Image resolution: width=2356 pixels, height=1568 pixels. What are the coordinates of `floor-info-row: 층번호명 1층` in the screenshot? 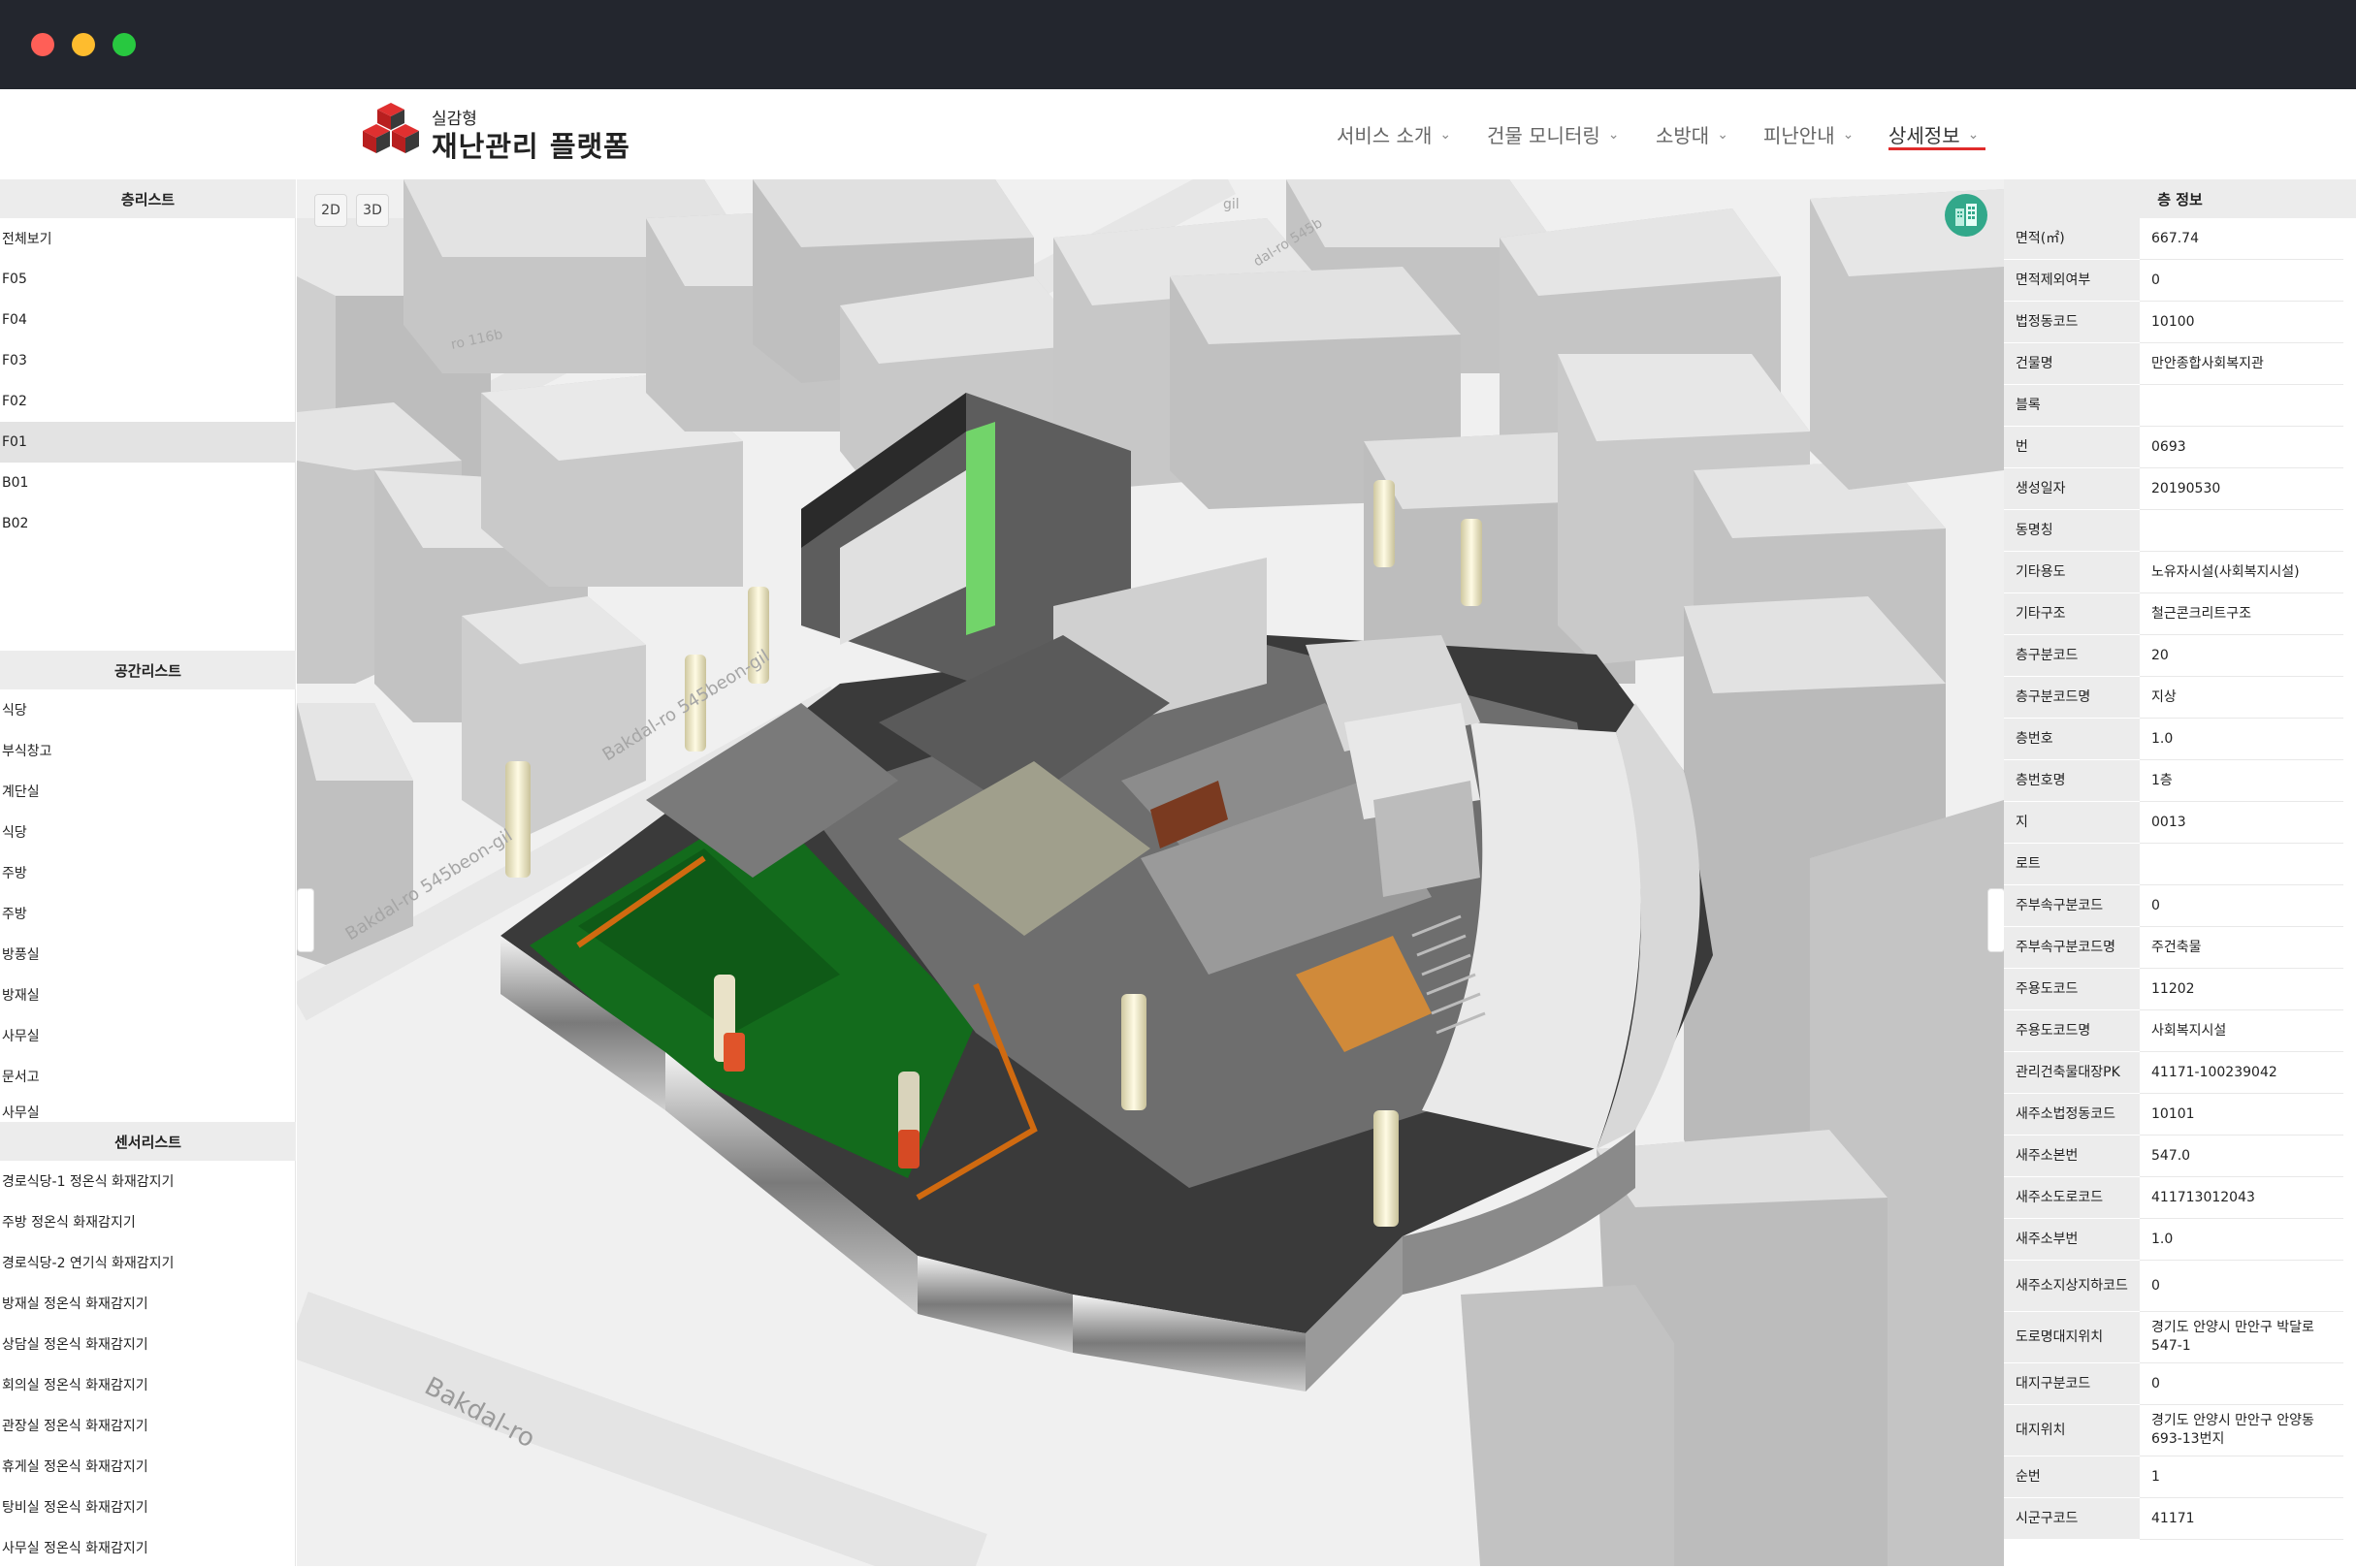 It's located at (2173, 781).